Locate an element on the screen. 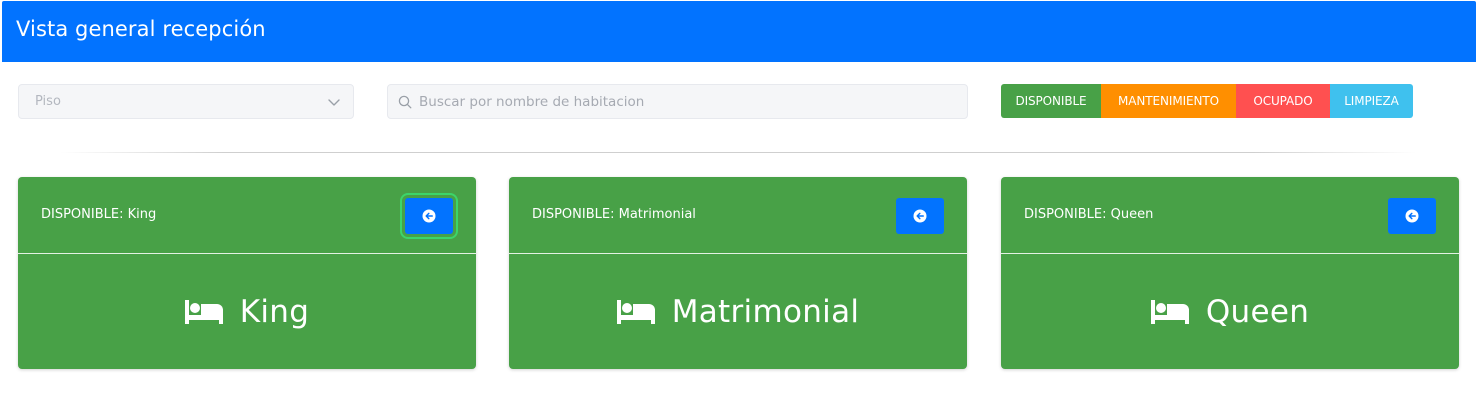 This screenshot has width=1476, height=416. room-card-body: Queen is located at coordinates (1230, 312).